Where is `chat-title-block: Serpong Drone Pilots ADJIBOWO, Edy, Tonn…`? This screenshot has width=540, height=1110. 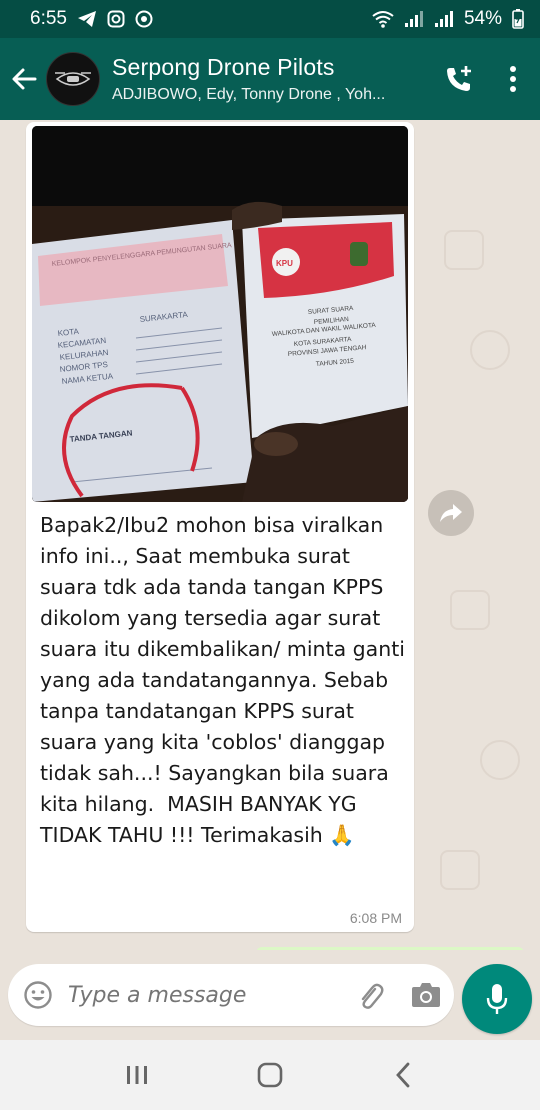 chat-title-block: Serpong Drone Pilots ADJIBOWO, Edy, Tonn… is located at coordinates (272, 79).